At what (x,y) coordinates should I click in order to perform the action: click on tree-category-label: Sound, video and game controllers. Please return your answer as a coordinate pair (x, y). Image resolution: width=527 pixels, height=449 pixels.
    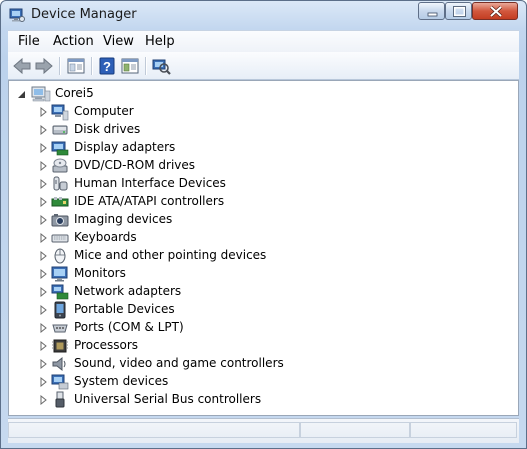
    Looking at the image, I should click on (179, 363).